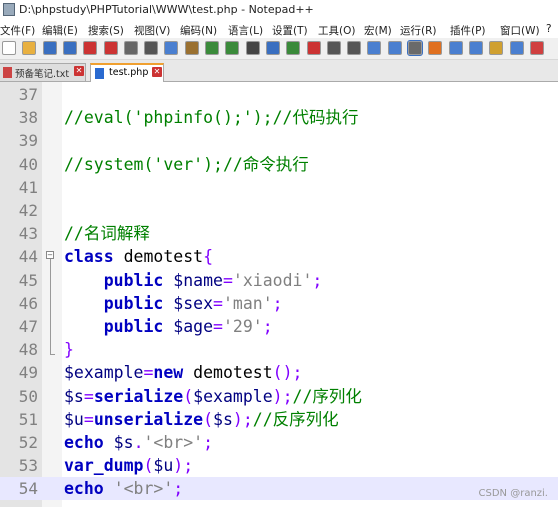 The image size is (558, 507). What do you see at coordinates (138, 256) in the screenshot?
I see `code-text: class demotest{` at bounding box center [138, 256].